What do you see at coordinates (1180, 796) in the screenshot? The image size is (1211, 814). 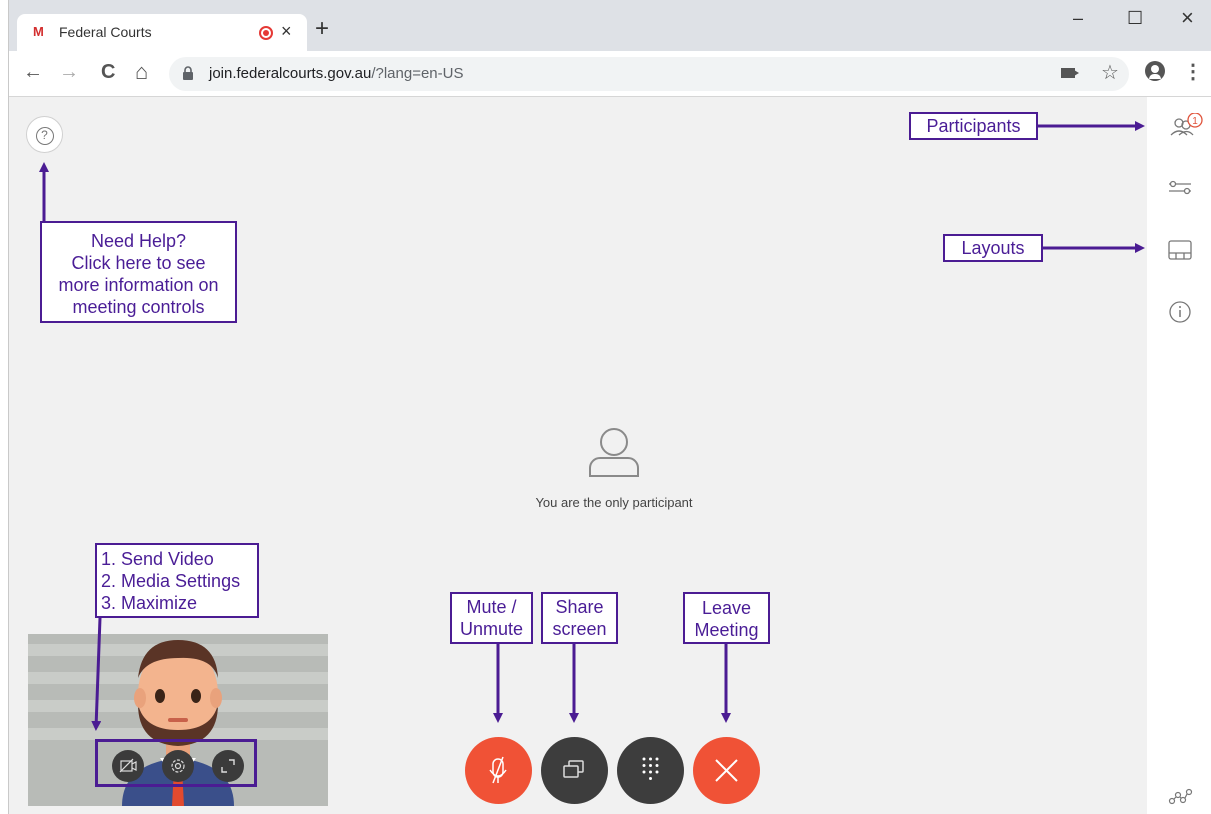 I see `stats-icon` at bounding box center [1180, 796].